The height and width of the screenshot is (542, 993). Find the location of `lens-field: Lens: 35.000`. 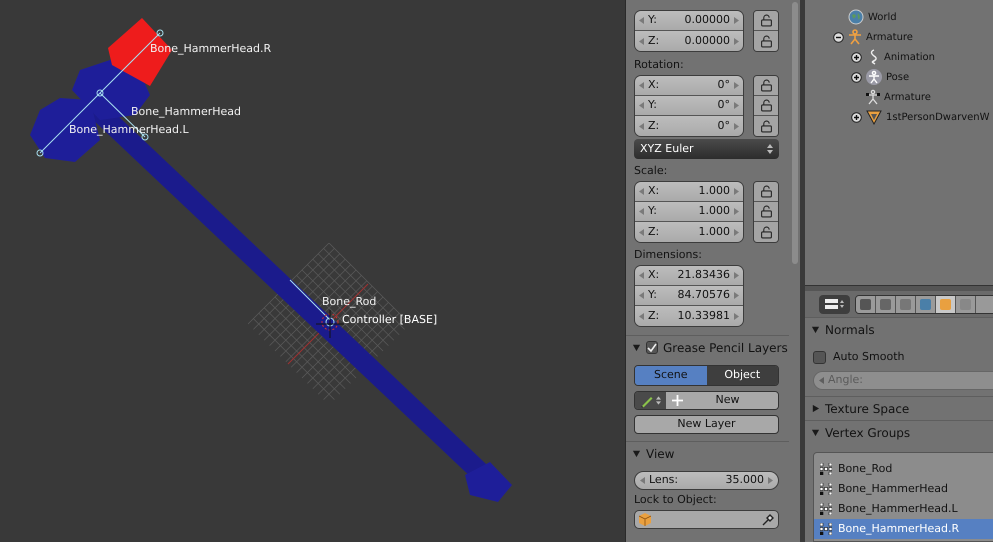

lens-field: Lens: 35.000 is located at coordinates (706, 480).